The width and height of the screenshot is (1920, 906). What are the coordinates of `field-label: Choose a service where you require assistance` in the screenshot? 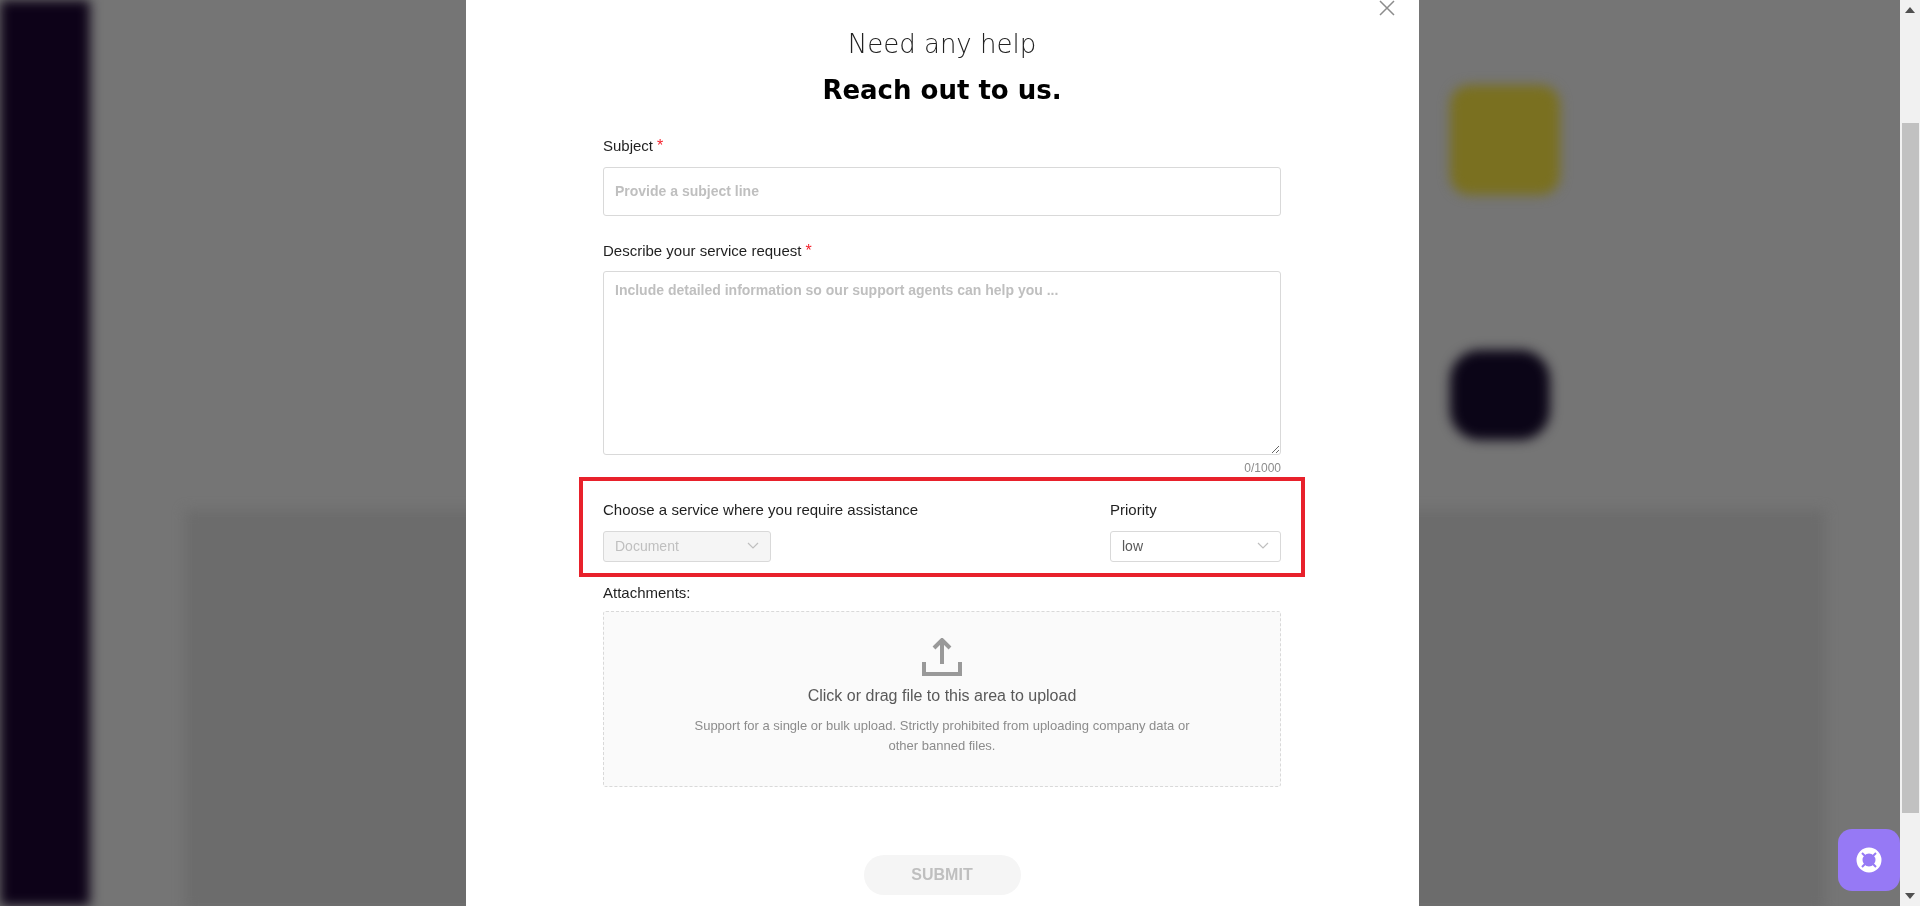 It's located at (761, 510).